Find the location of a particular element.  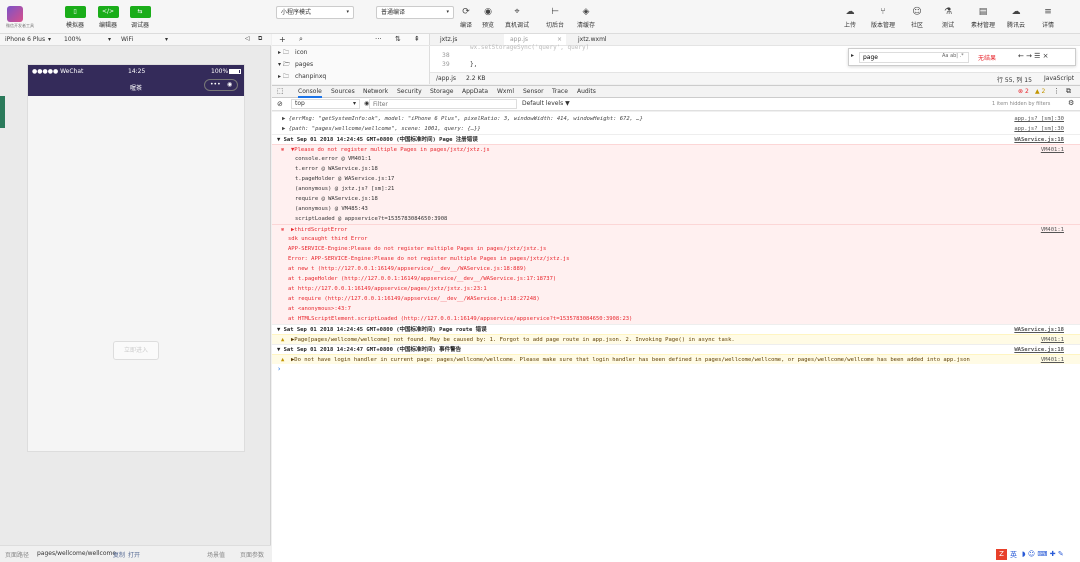

debugger-toggle-button: ⇆ 调试器 is located at coordinates (140, 17).